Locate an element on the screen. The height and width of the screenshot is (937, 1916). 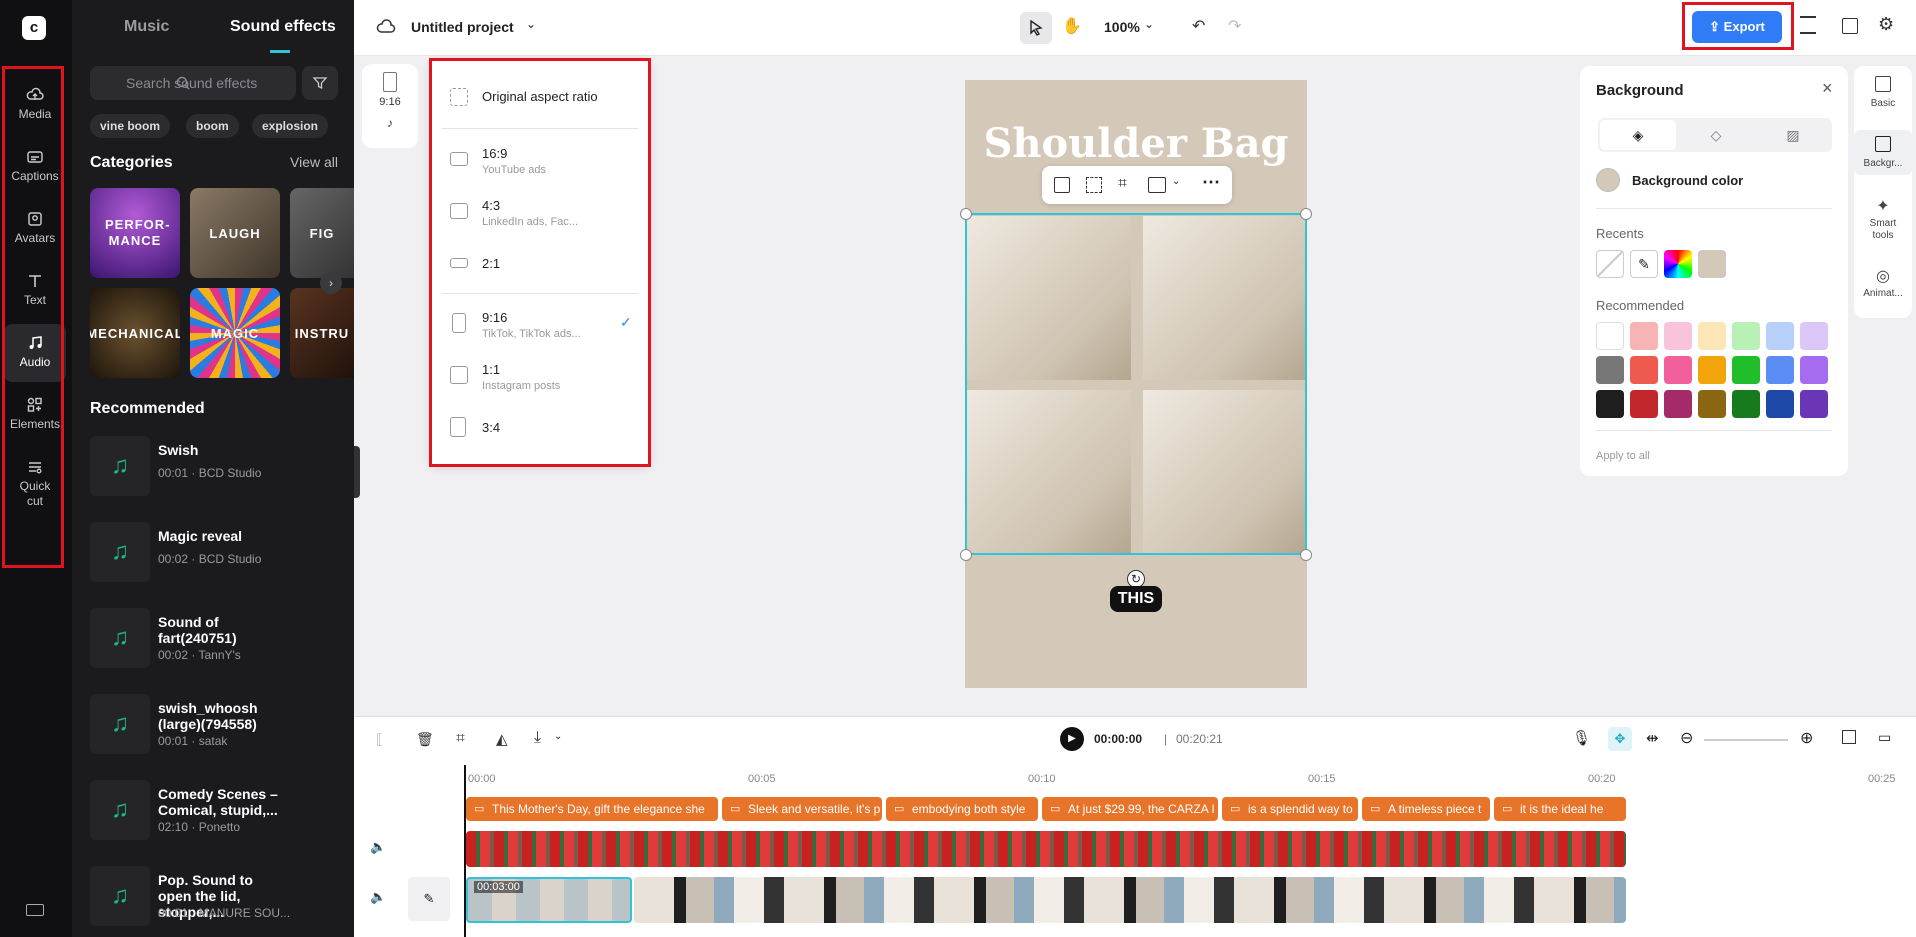
canvas-title: Shoulder Bag is located at coordinates (1136, 143).